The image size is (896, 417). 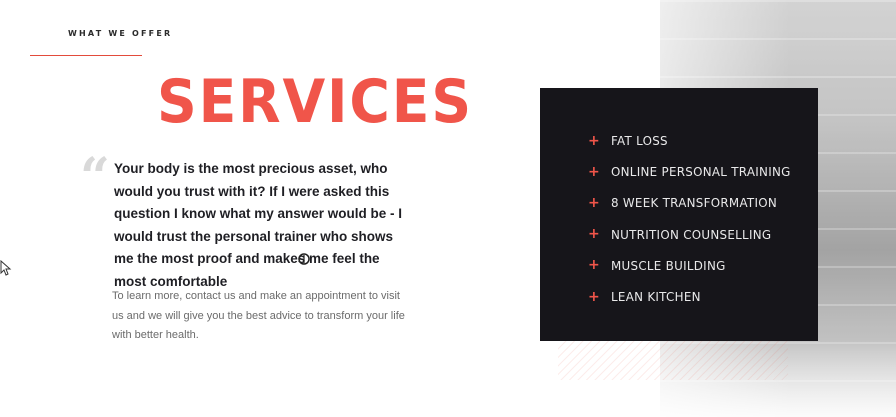 I want to click on decorative-hatch-pattern, so click(x=673, y=360).